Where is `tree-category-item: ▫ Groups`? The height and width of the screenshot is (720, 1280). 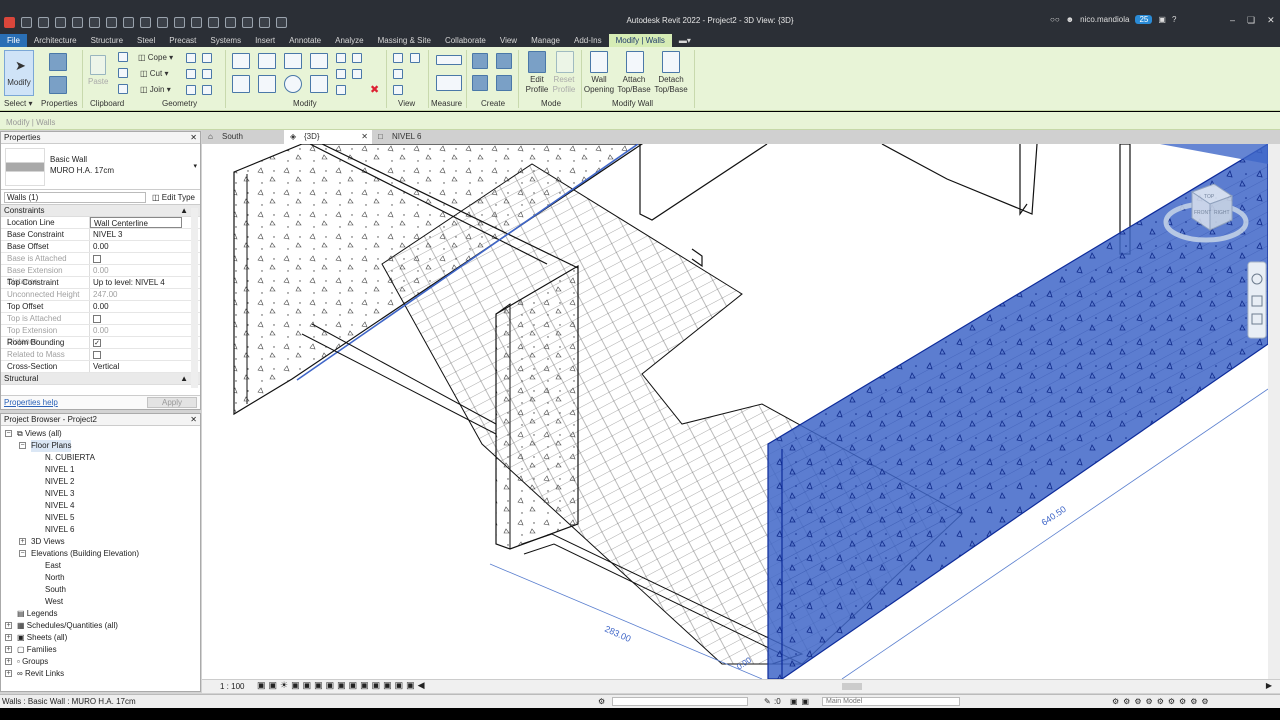 tree-category-item: ▫ Groups is located at coordinates (32, 662).